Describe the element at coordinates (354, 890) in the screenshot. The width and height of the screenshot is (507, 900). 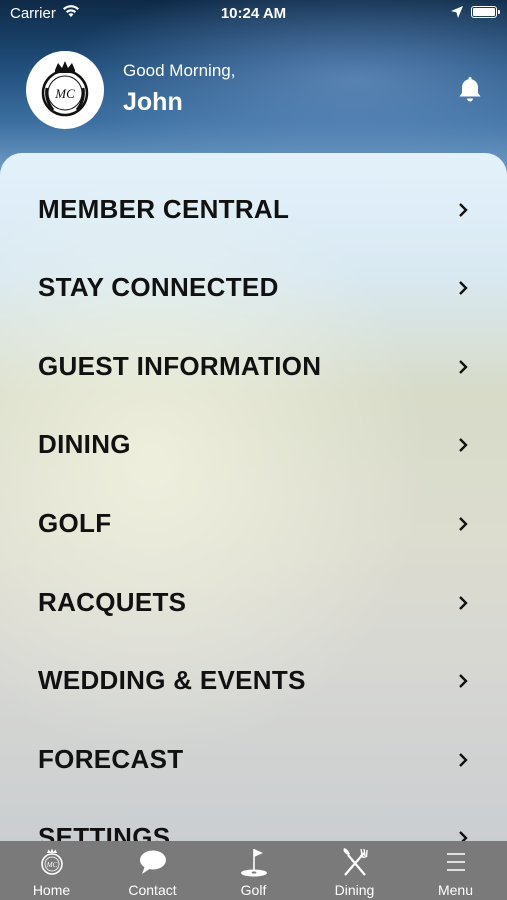
I see `tab-label: Dining` at that location.